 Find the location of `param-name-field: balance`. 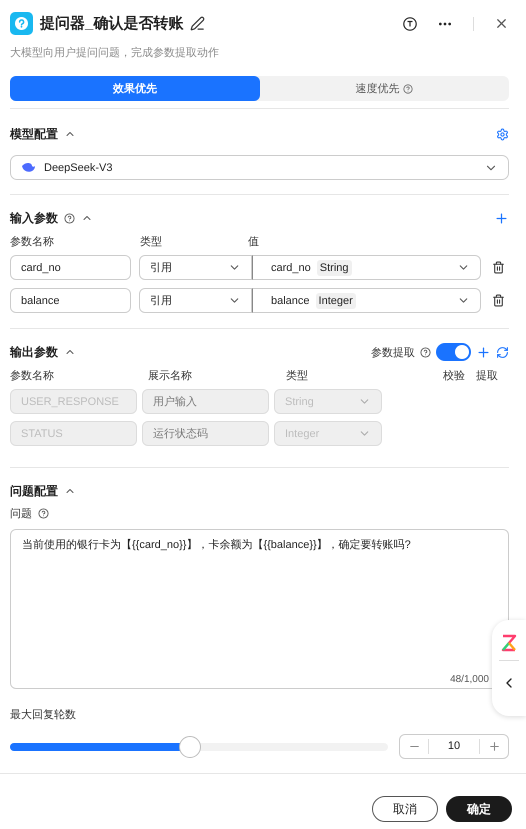

param-name-field: balance is located at coordinates (70, 300).